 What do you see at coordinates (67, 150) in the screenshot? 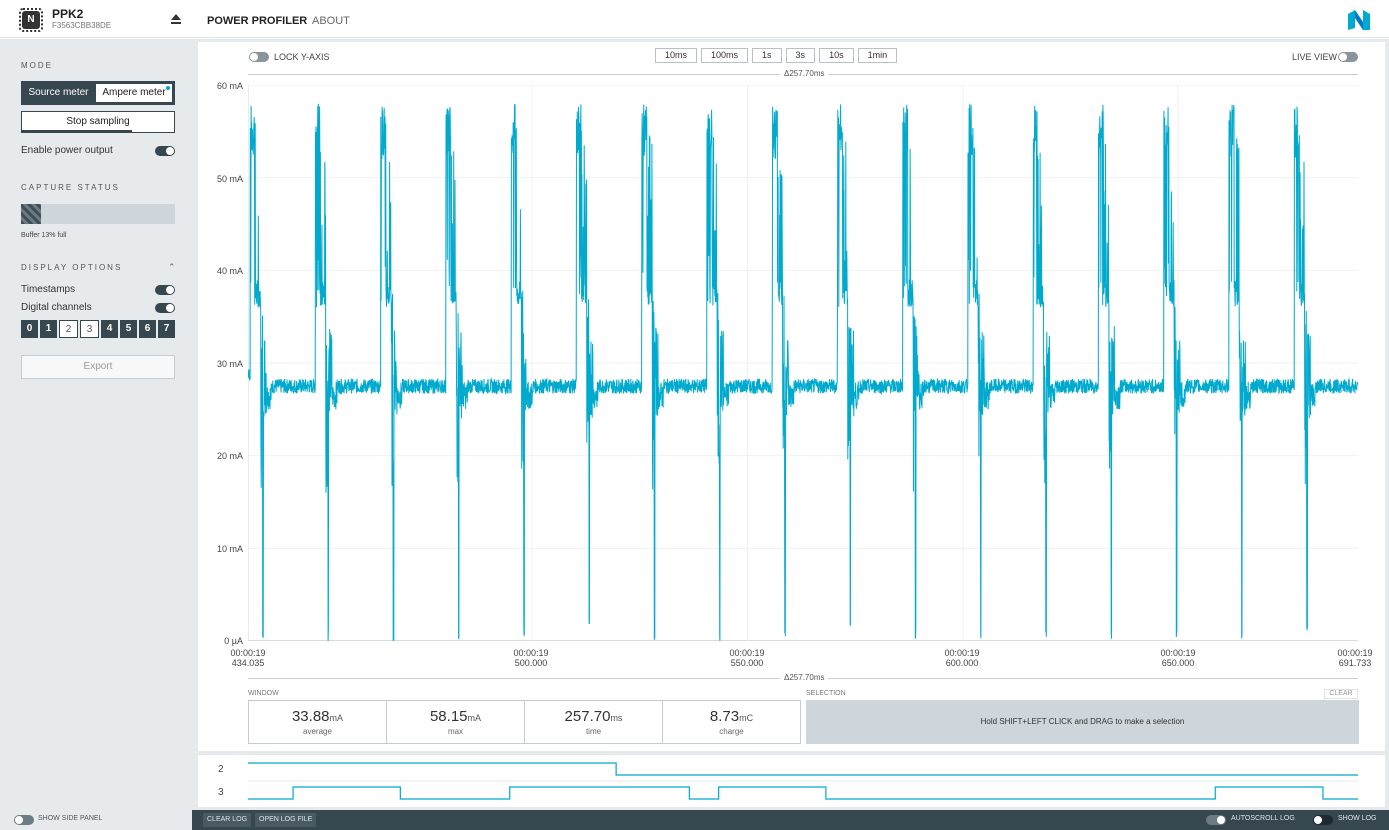
I see `enable-power-output-label: Enable power output` at bounding box center [67, 150].